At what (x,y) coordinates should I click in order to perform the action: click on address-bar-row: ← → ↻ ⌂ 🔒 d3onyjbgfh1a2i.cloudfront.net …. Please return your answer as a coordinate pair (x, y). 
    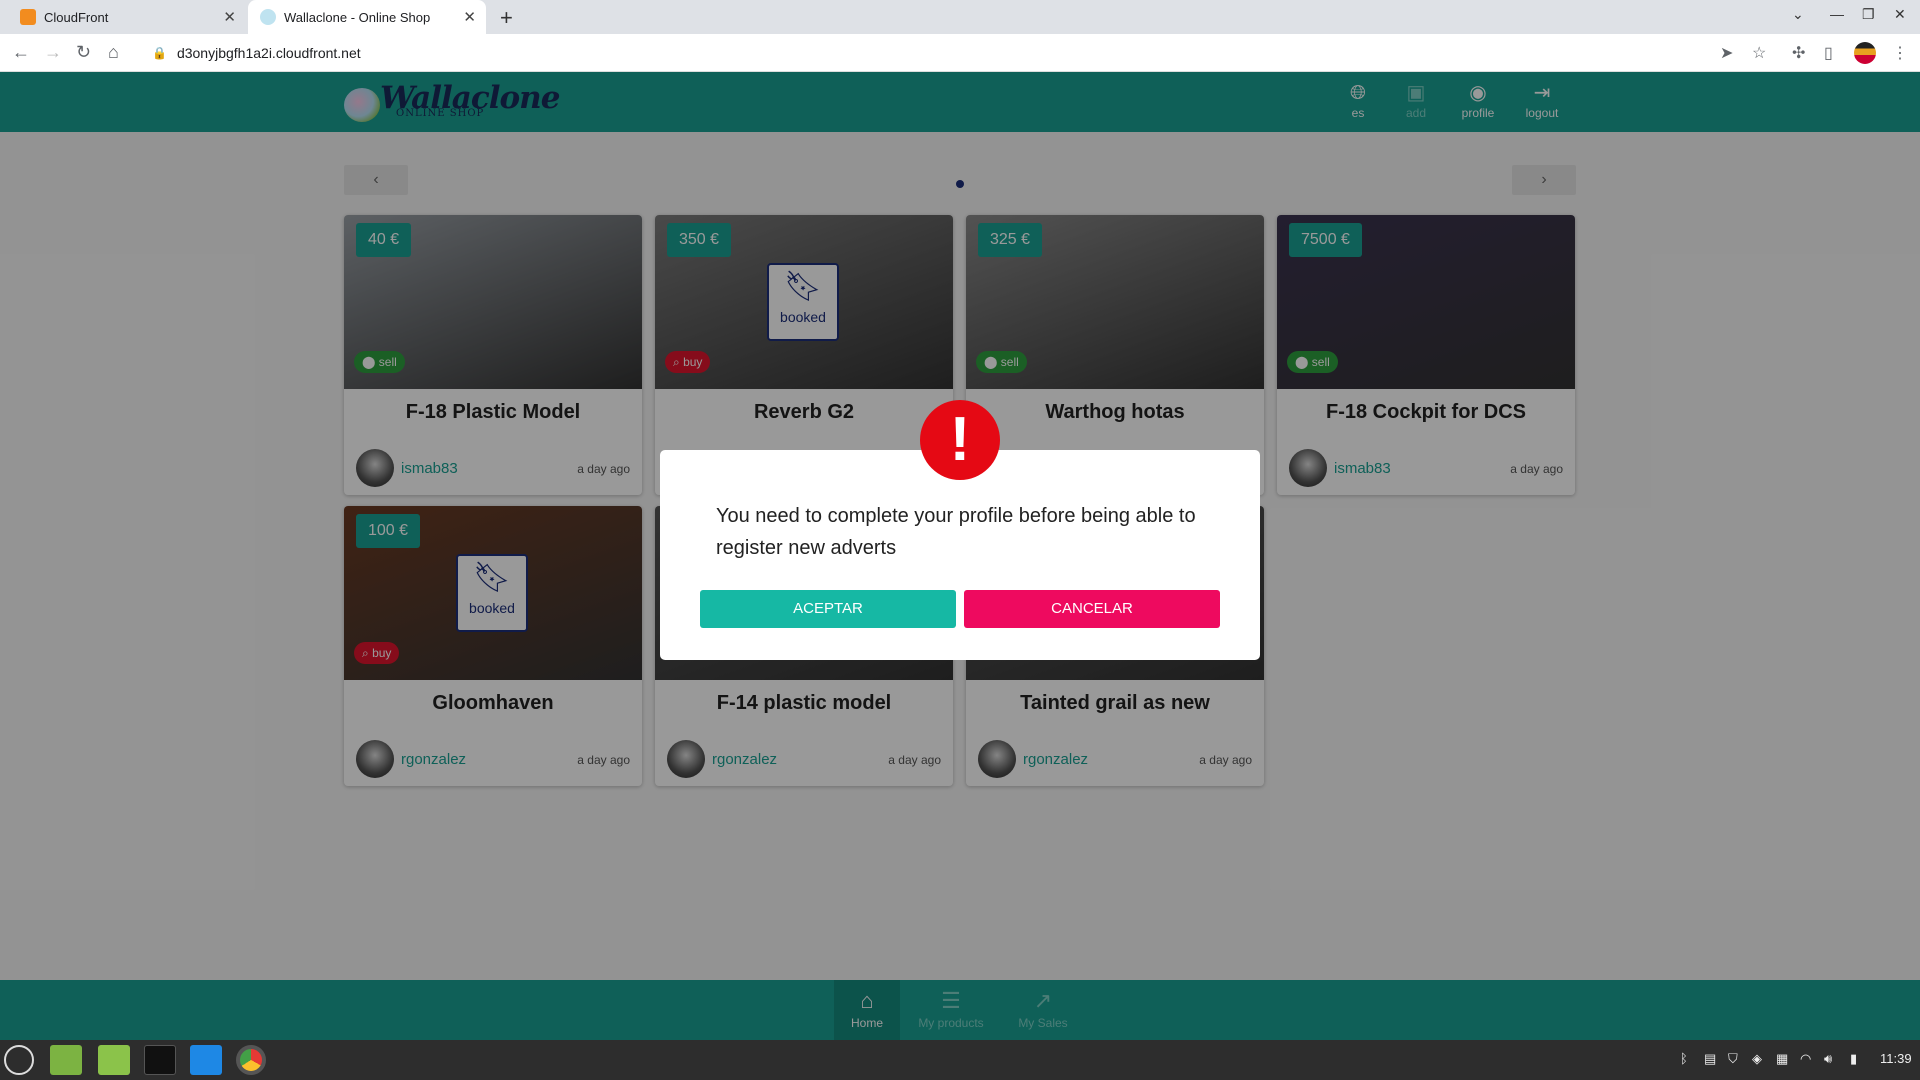
    Looking at the image, I should click on (960, 53).